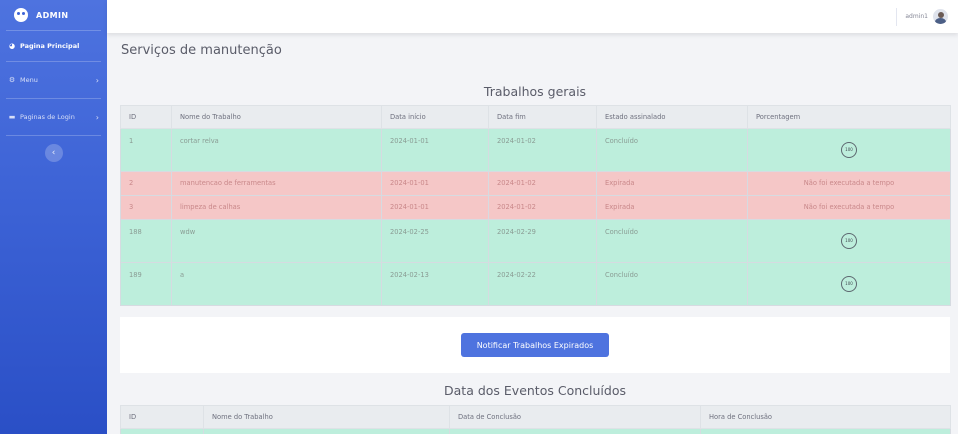 The image size is (958, 434). I want to click on cell-end: 2024-02-22, so click(542, 284).